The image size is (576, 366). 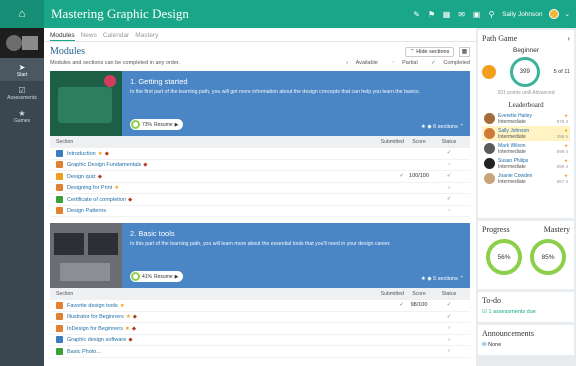 What do you see at coordinates (526, 118) in the screenshot?
I see `leaderboard-row: Everette Hailey Intermediate ★ 978 4` at bounding box center [526, 118].